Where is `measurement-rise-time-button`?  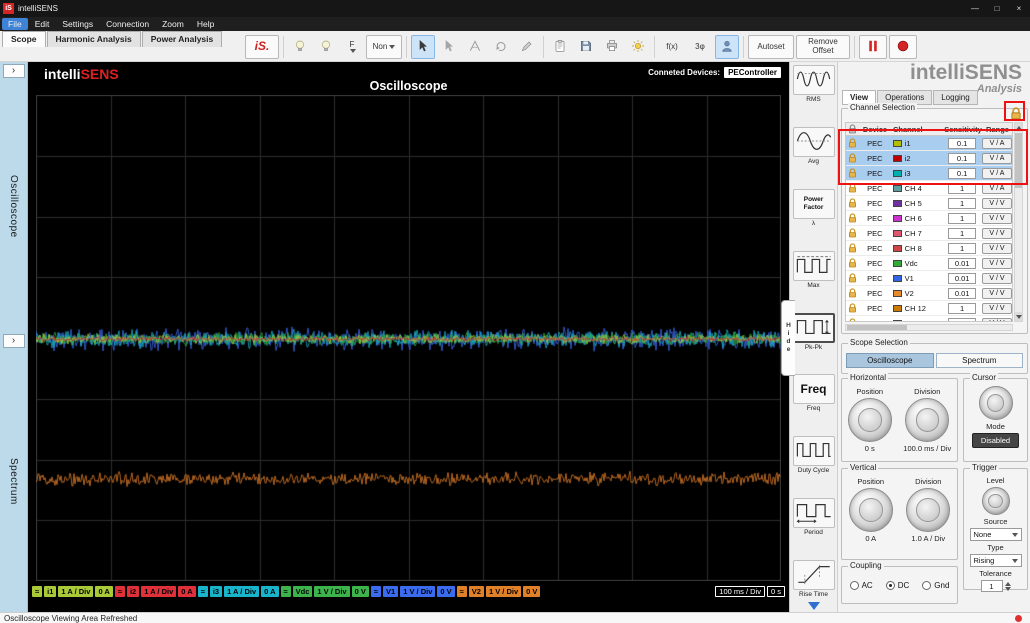 measurement-rise-time-button is located at coordinates (813, 575).